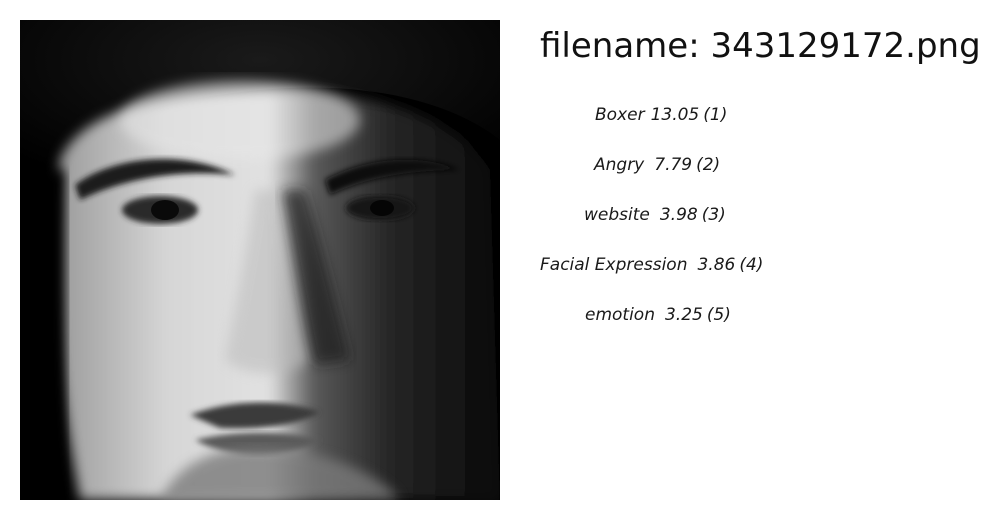 Image resolution: width=1000 pixels, height=520 pixels. What do you see at coordinates (751, 265) in the screenshot?
I see `prediction-rank: (4)` at bounding box center [751, 265].